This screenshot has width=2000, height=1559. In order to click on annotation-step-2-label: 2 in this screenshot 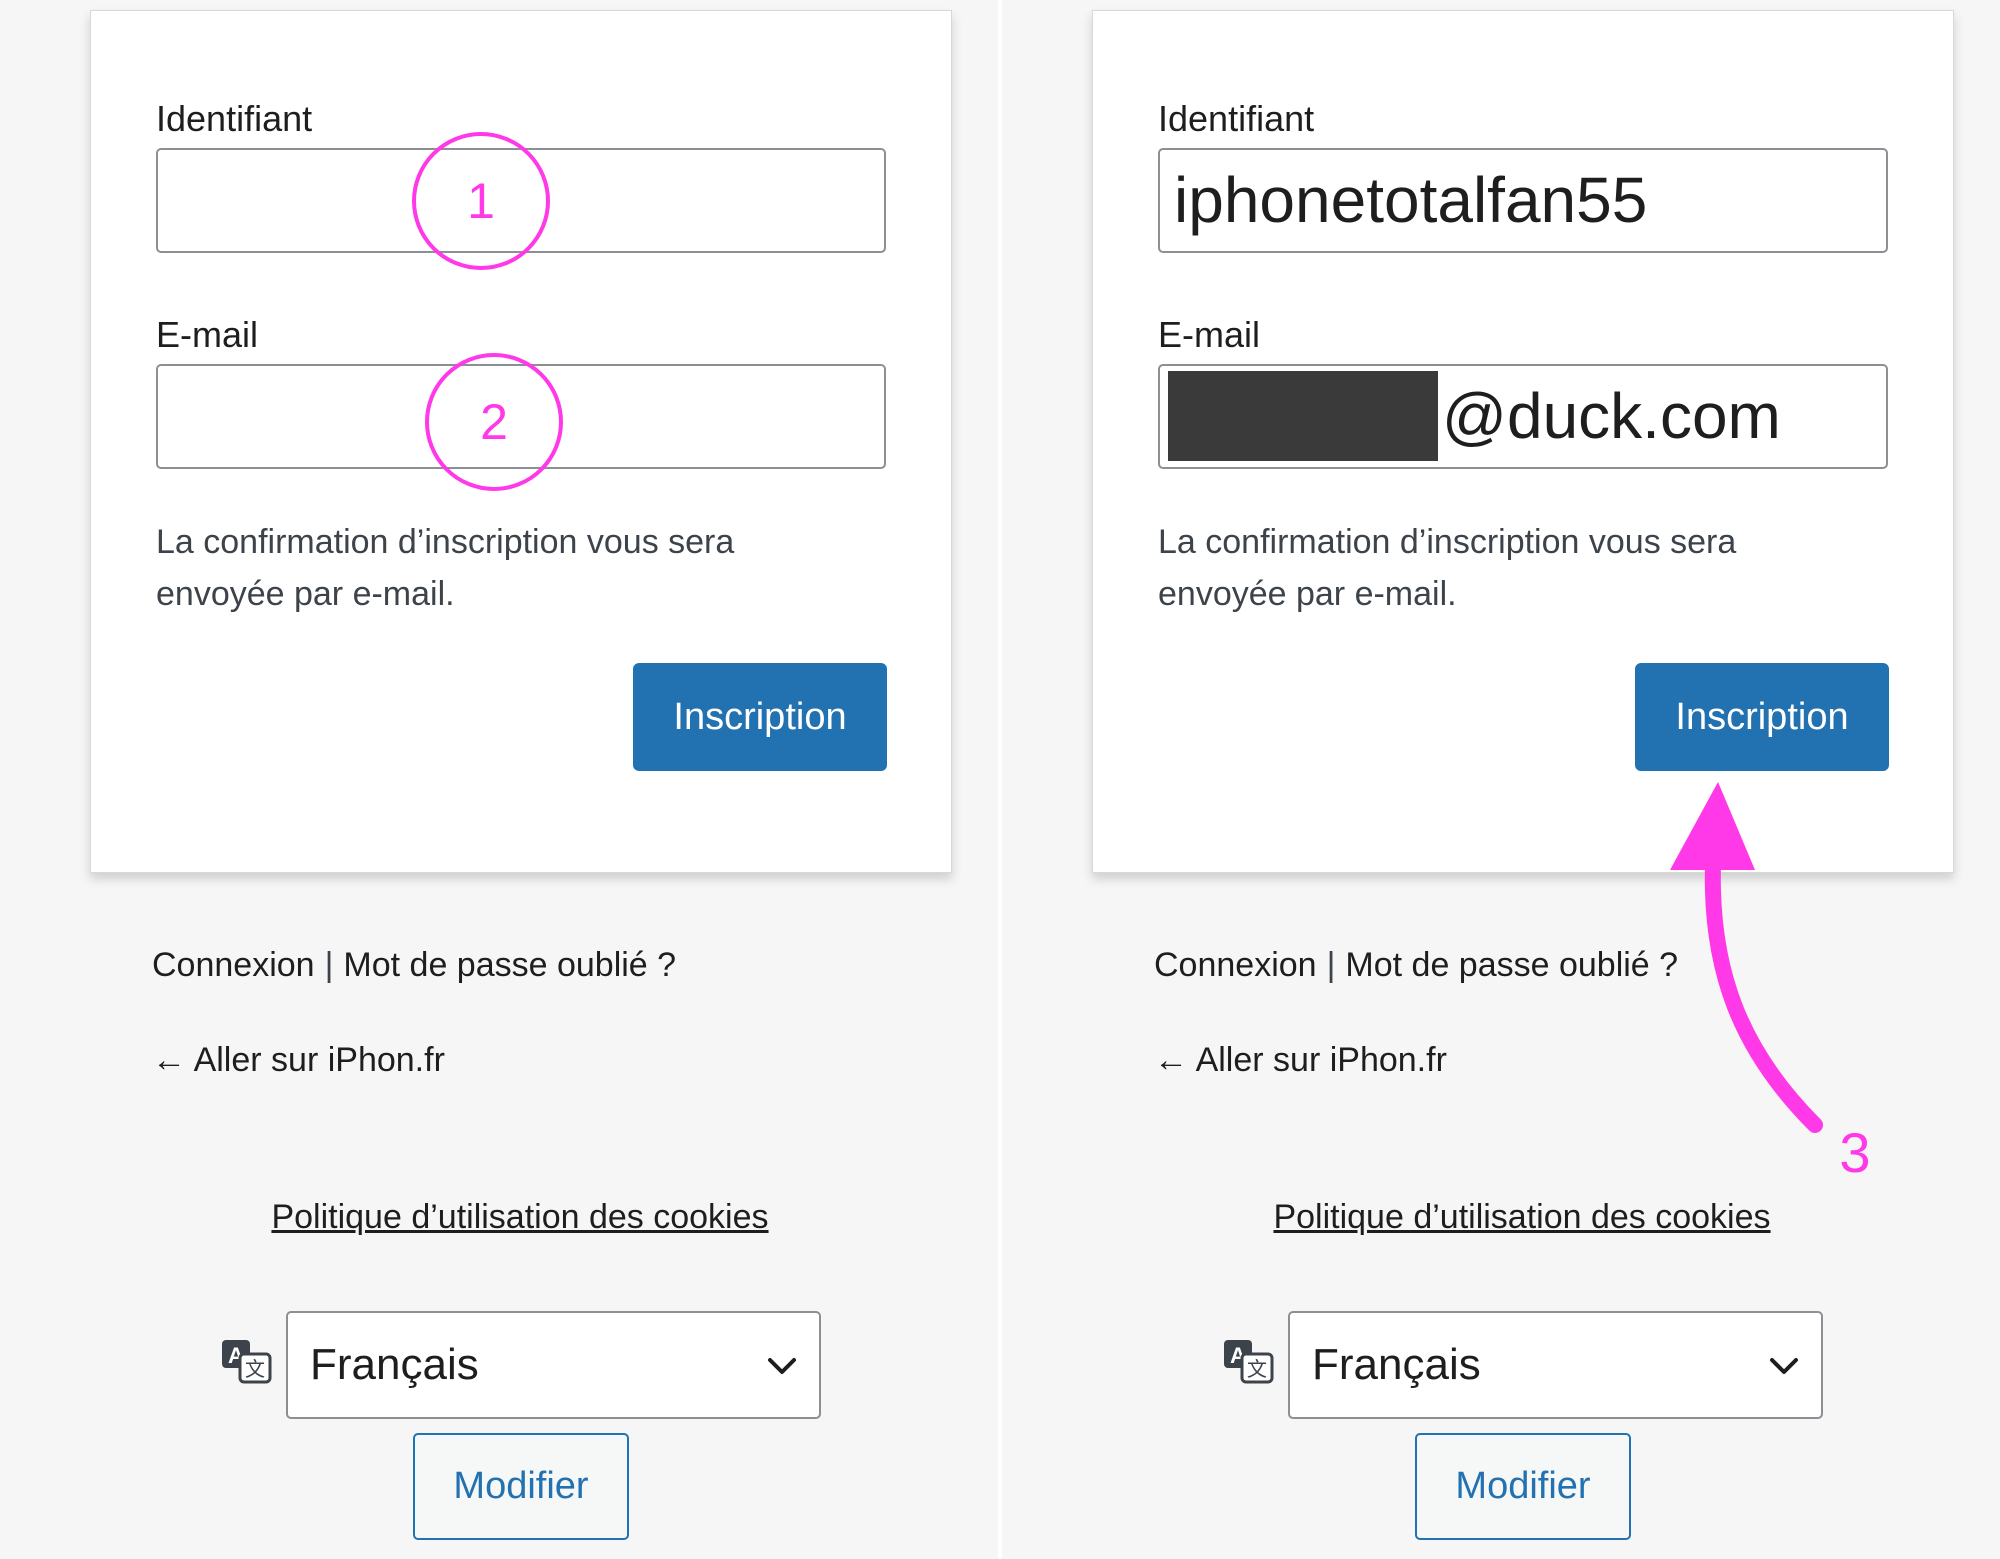, I will do `click(494, 422)`.